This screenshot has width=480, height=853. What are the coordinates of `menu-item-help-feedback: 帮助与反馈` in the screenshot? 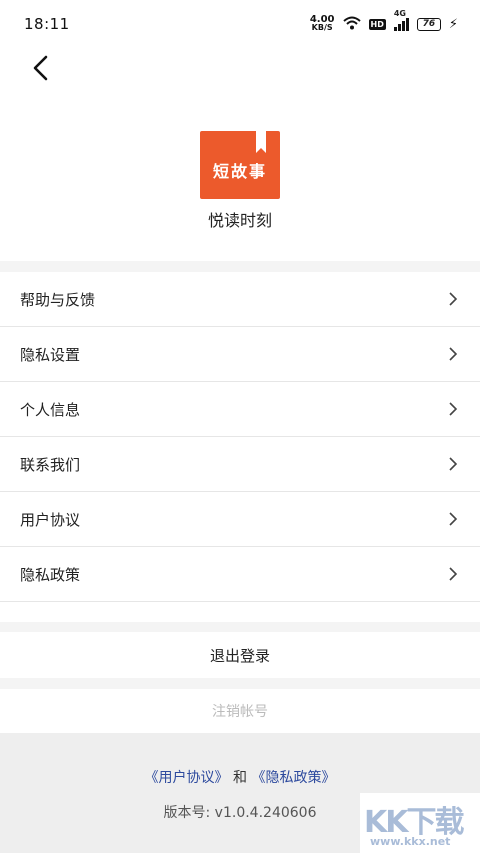 It's located at (240, 299).